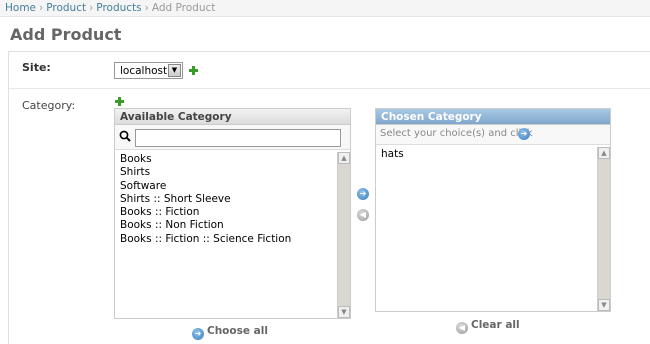 Image resolution: width=650 pixels, height=344 pixels. I want to click on clear-all-label: Clear all, so click(495, 325).